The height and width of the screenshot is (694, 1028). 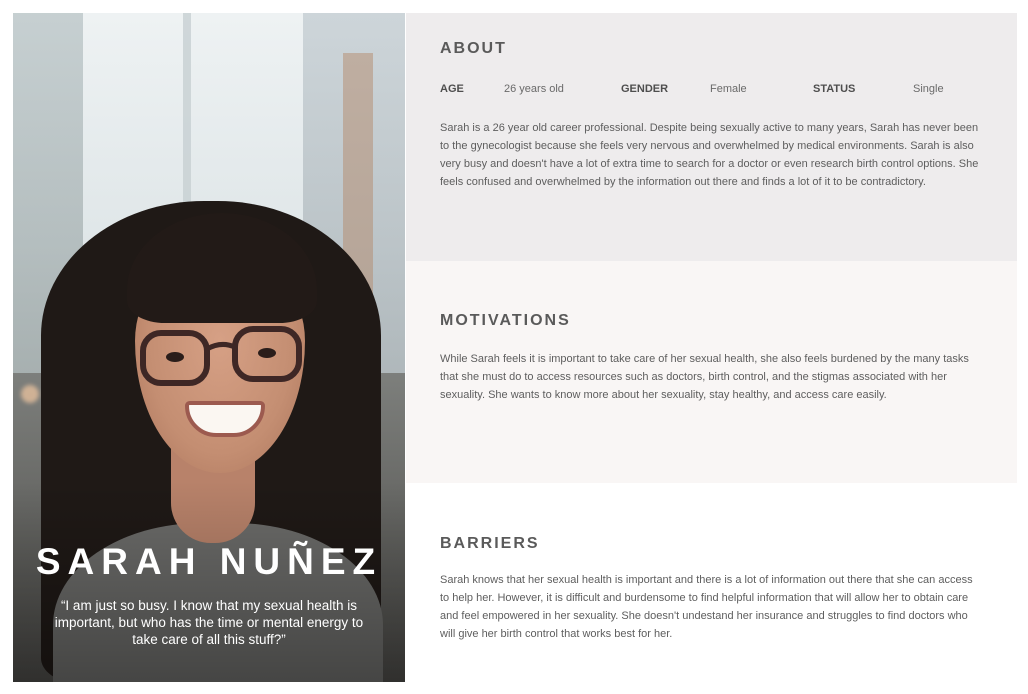 What do you see at coordinates (452, 89) in the screenshot?
I see `age-label: AGE` at bounding box center [452, 89].